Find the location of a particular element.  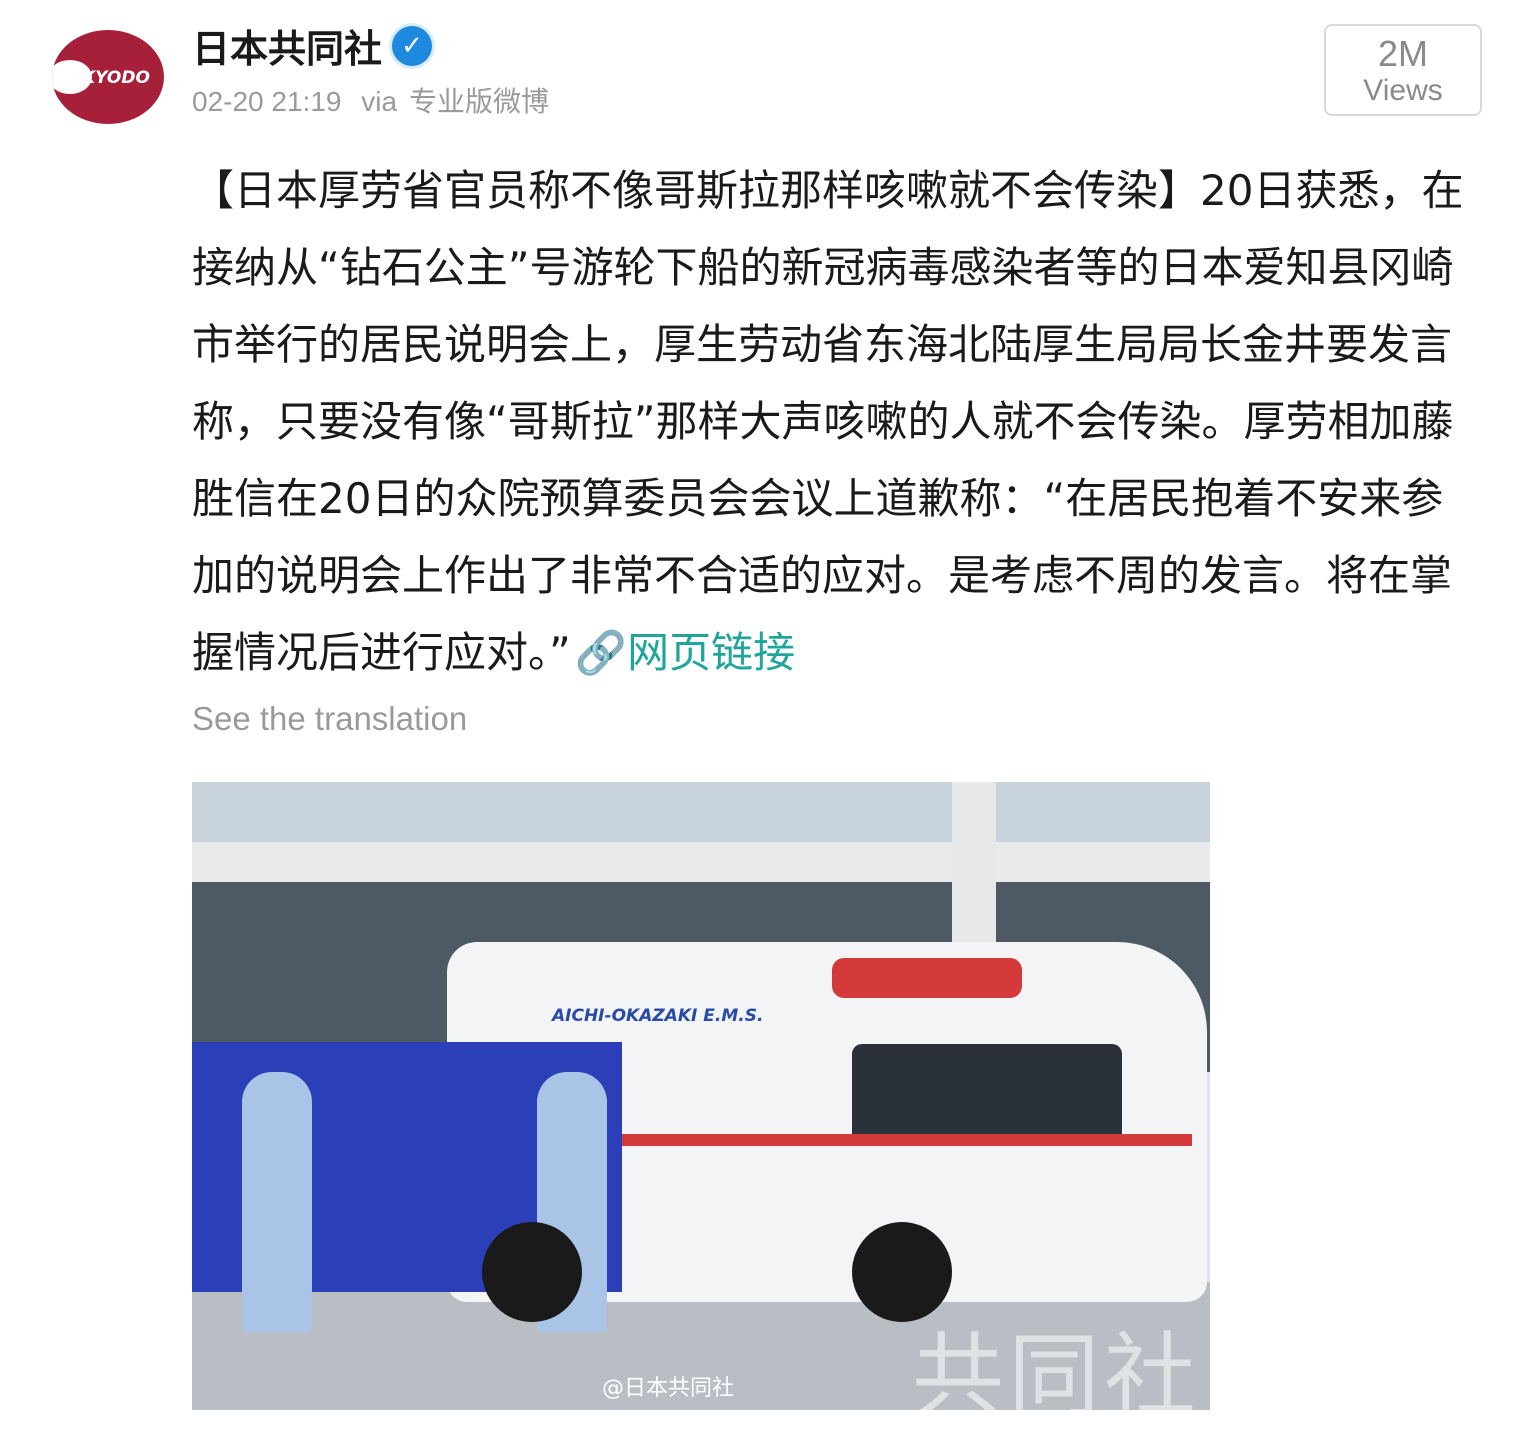

avatar: KYODO is located at coordinates (108, 77).